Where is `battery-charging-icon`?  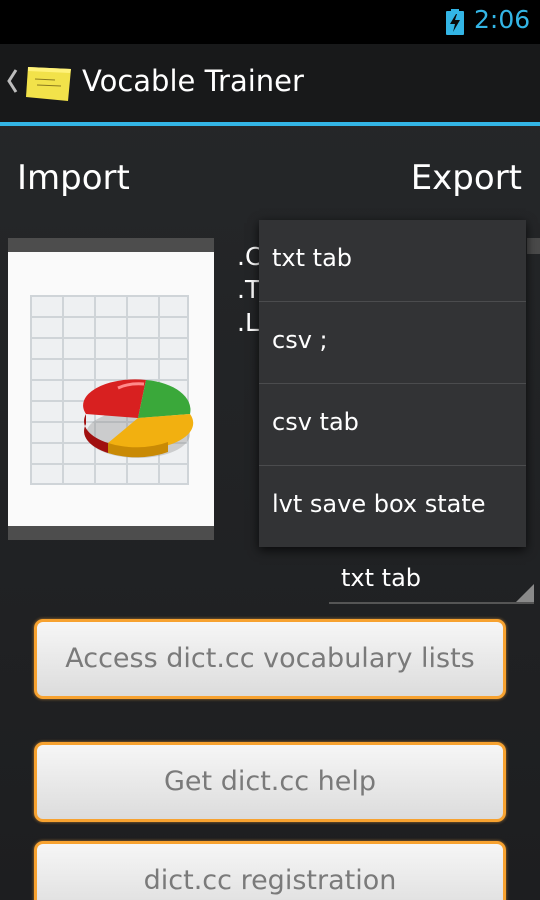
battery-charging-icon is located at coordinates (455, 22).